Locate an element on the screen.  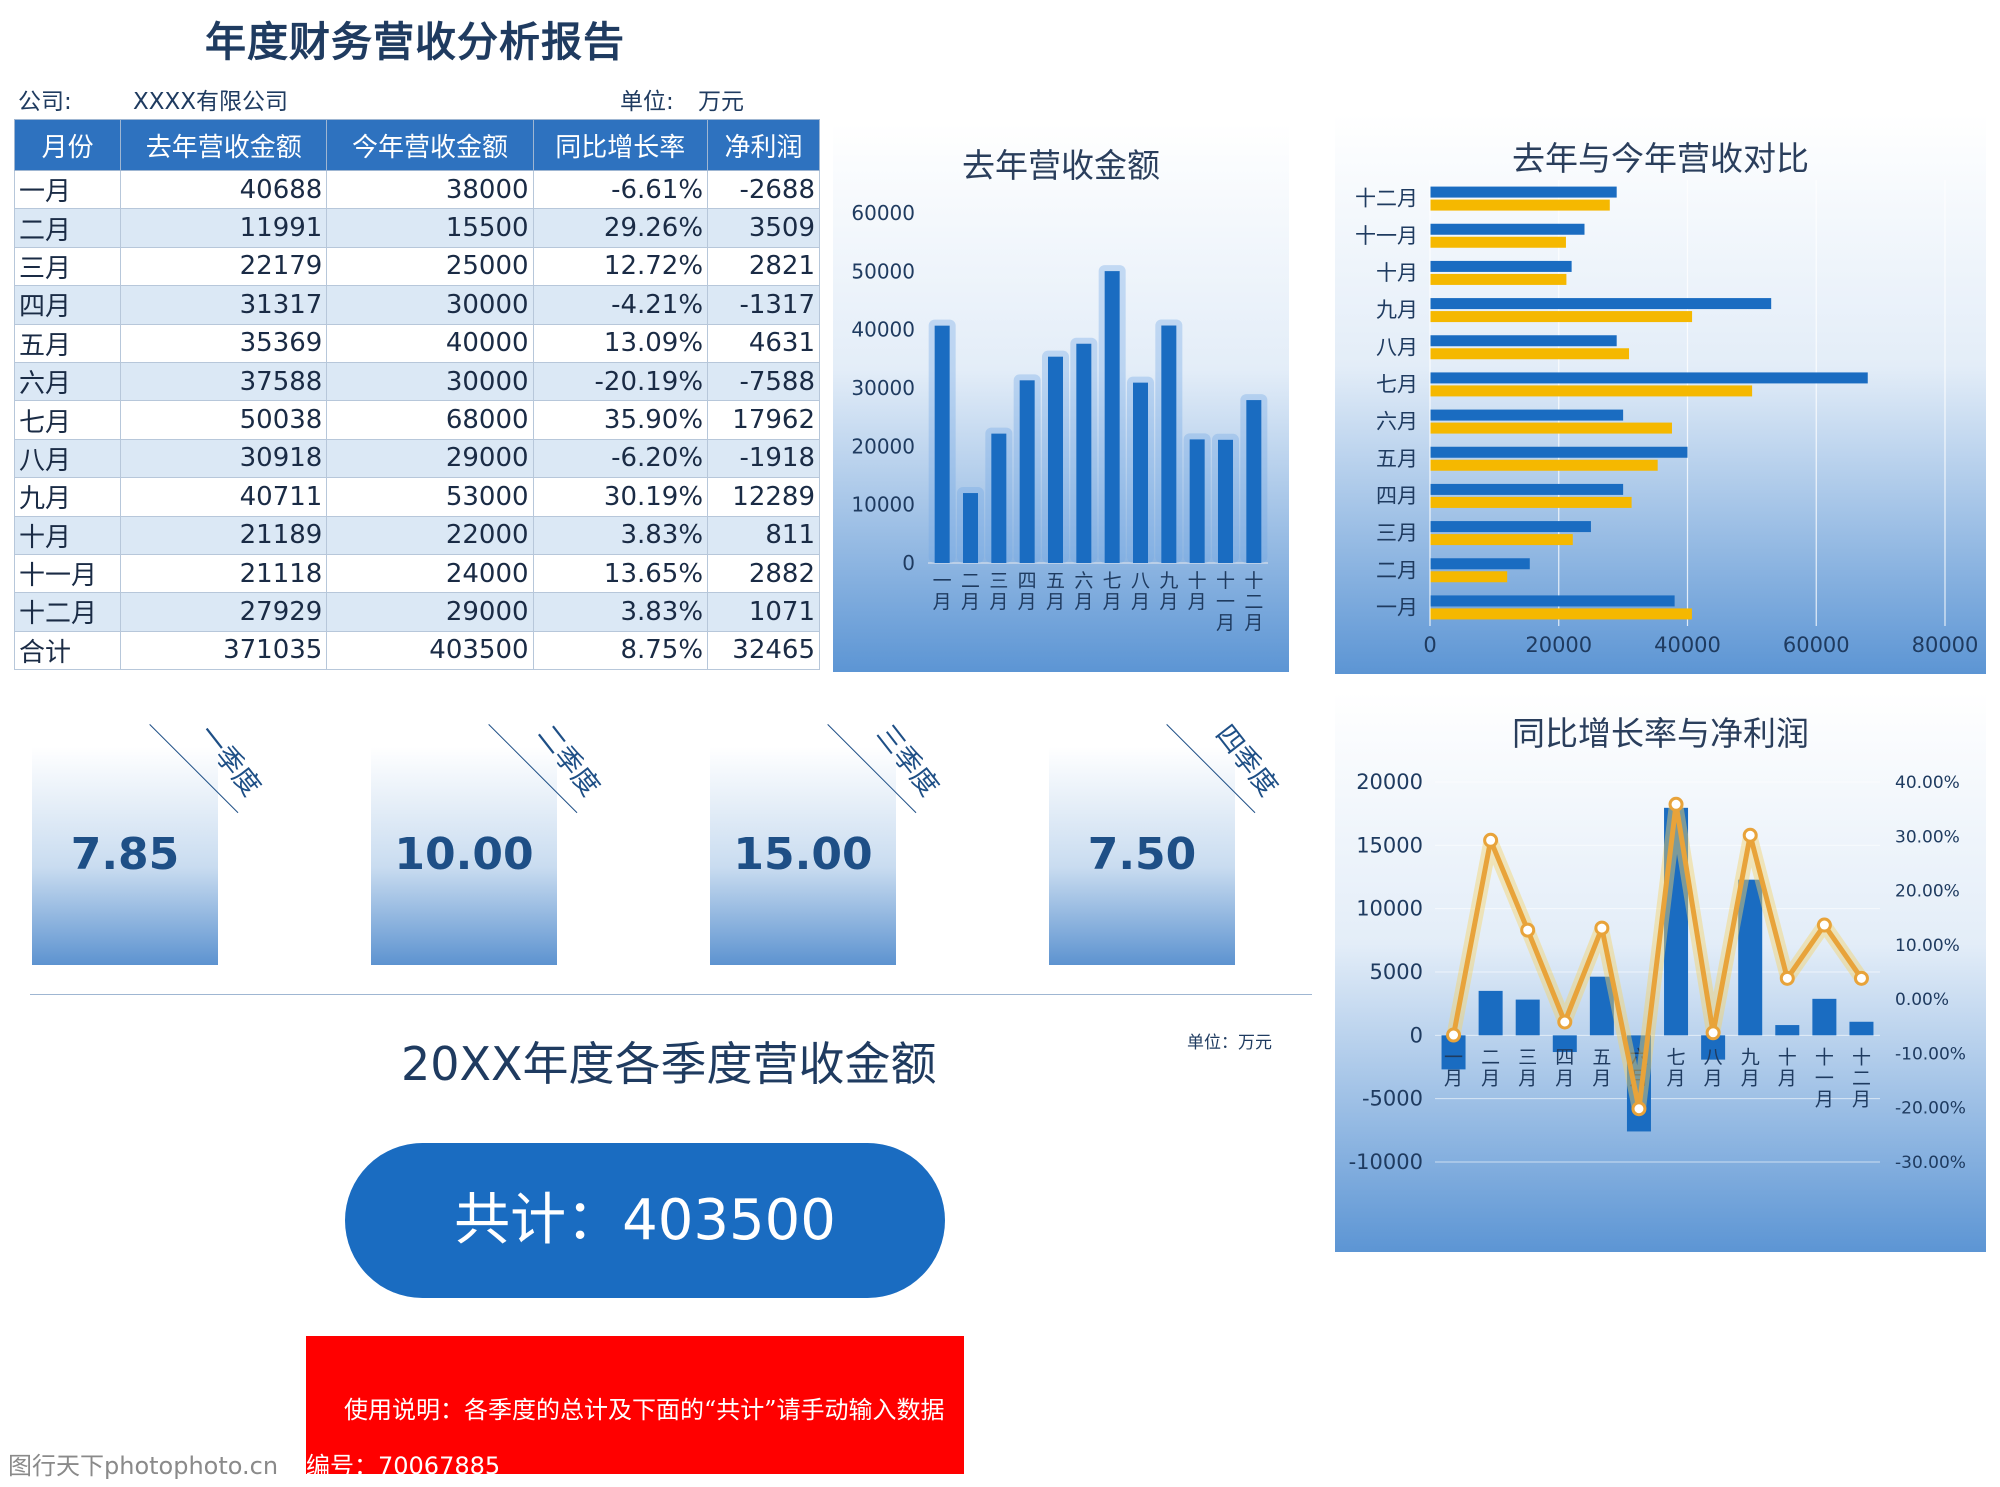
table-row: 四月 31317 30000 -4.21% -1317 is located at coordinates (416, 305).